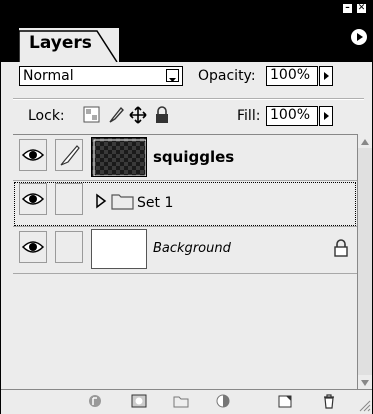 This screenshot has height=414, width=373. I want to click on chevron-down-icon, so click(172, 75).